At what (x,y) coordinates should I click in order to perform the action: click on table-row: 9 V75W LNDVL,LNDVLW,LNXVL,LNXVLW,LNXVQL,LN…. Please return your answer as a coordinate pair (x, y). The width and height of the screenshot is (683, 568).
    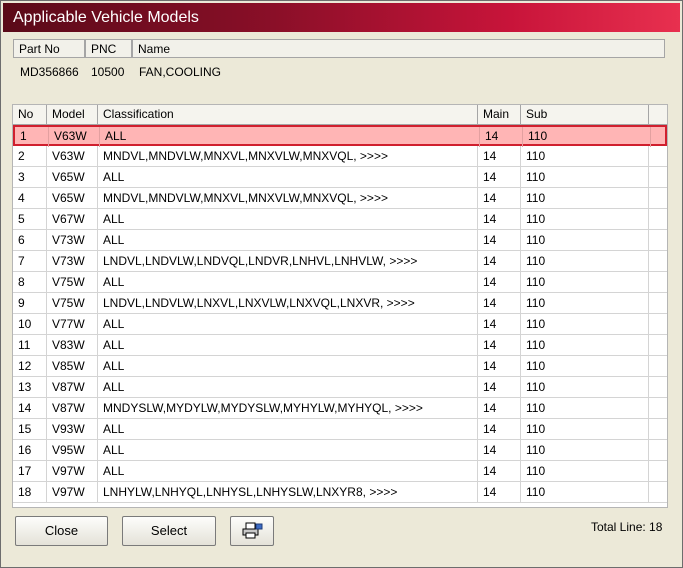
    Looking at the image, I should click on (340, 303).